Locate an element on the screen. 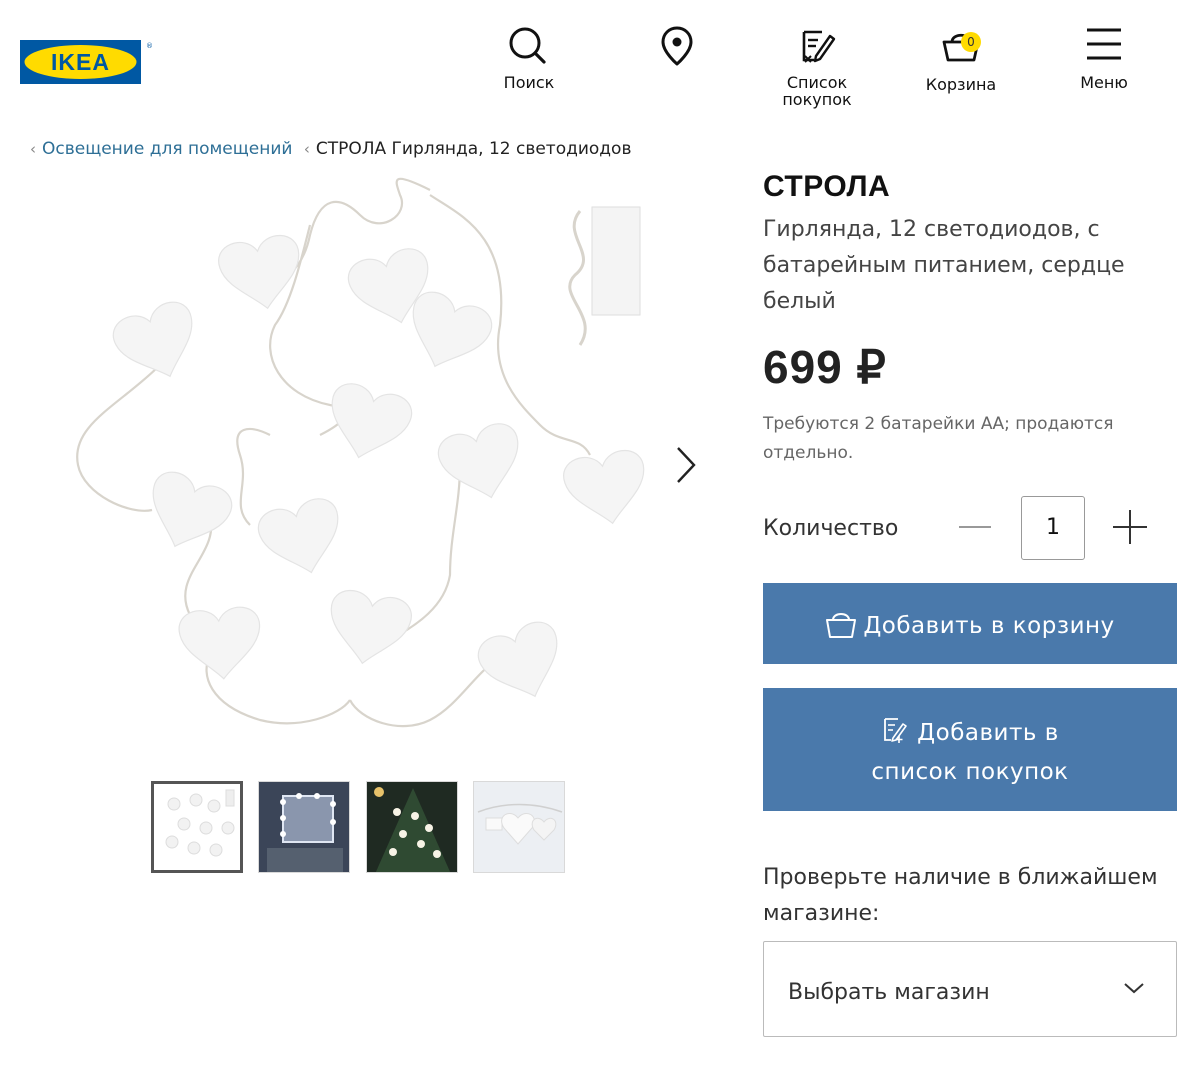 The width and height of the screenshot is (1200, 1084). add-to-cart-content: Добавить в корзину is located at coordinates (970, 624).